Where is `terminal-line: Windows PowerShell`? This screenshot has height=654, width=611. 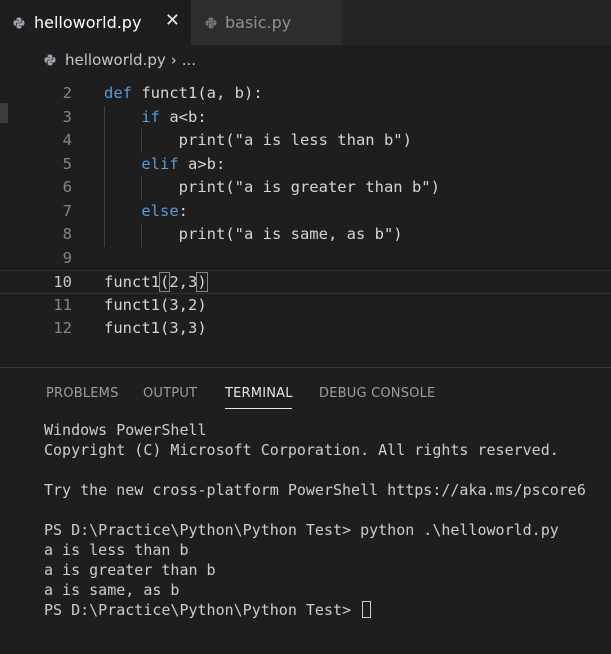
terminal-line: Windows PowerShell is located at coordinates (125, 430).